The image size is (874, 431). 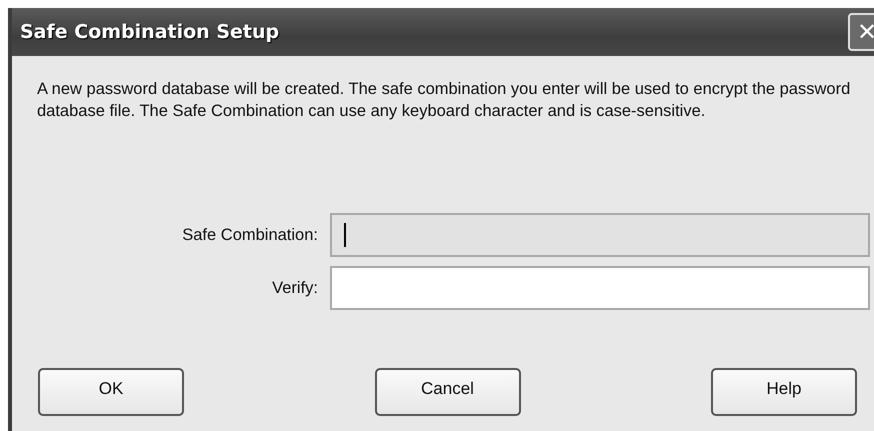 I want to click on text-cursor, so click(x=345, y=235).